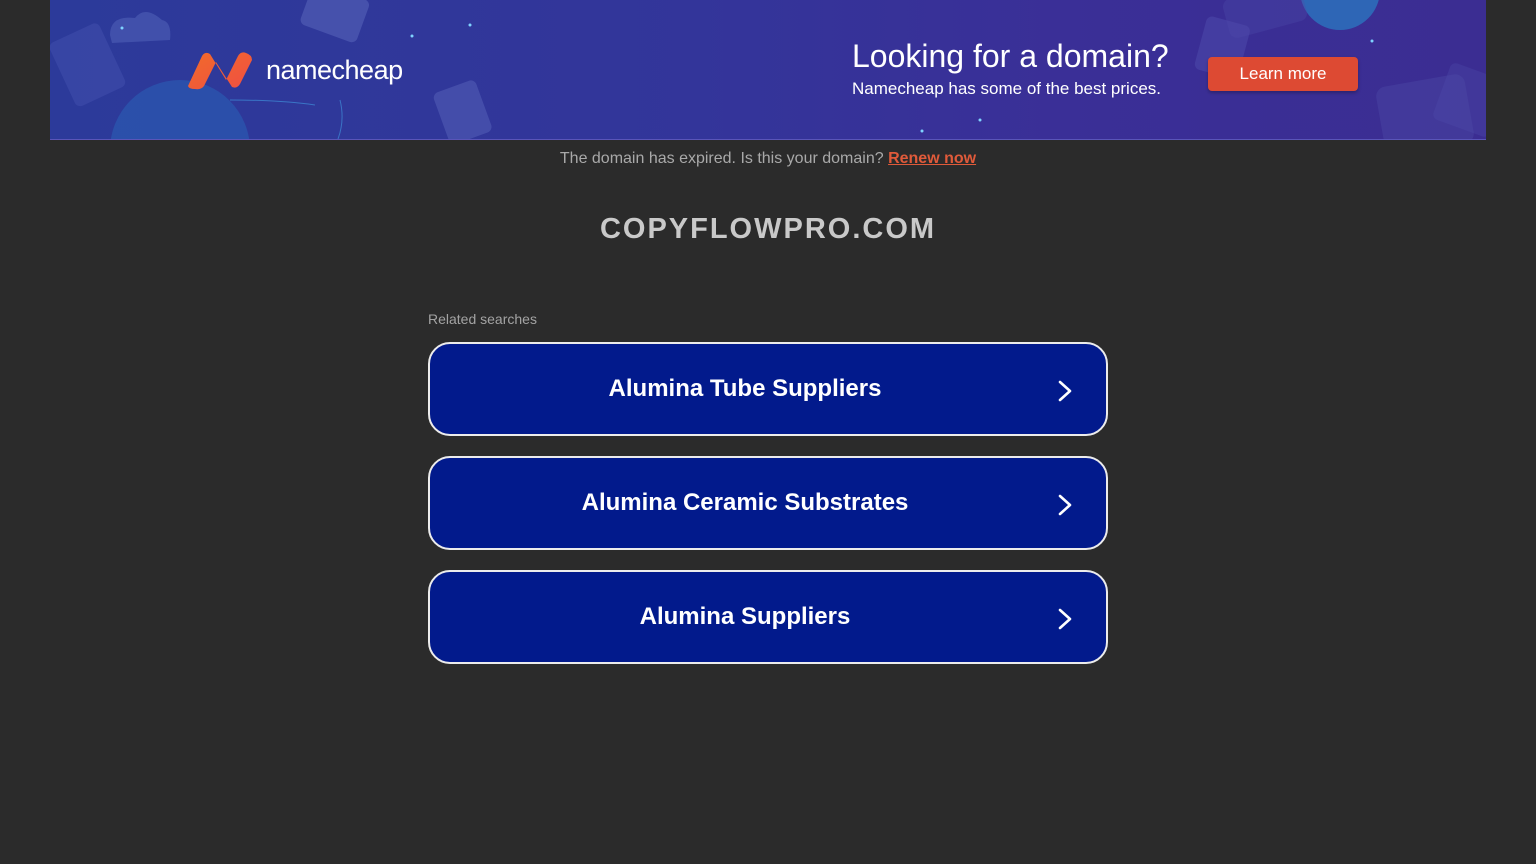 This screenshot has height=864, width=1536. I want to click on related-search-button: Alumina Tube Suppliers, so click(768, 389).